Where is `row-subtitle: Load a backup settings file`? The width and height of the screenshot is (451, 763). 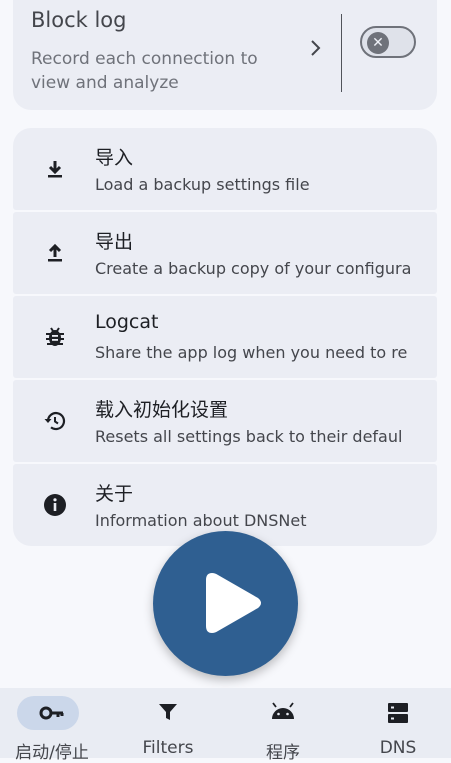 row-subtitle: Load a backup settings file is located at coordinates (202, 184).